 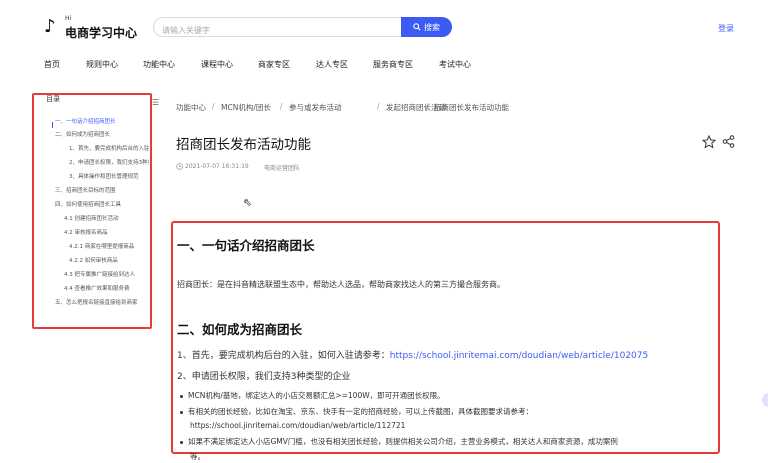 I want to click on search-button: 搜索, so click(x=426, y=27).